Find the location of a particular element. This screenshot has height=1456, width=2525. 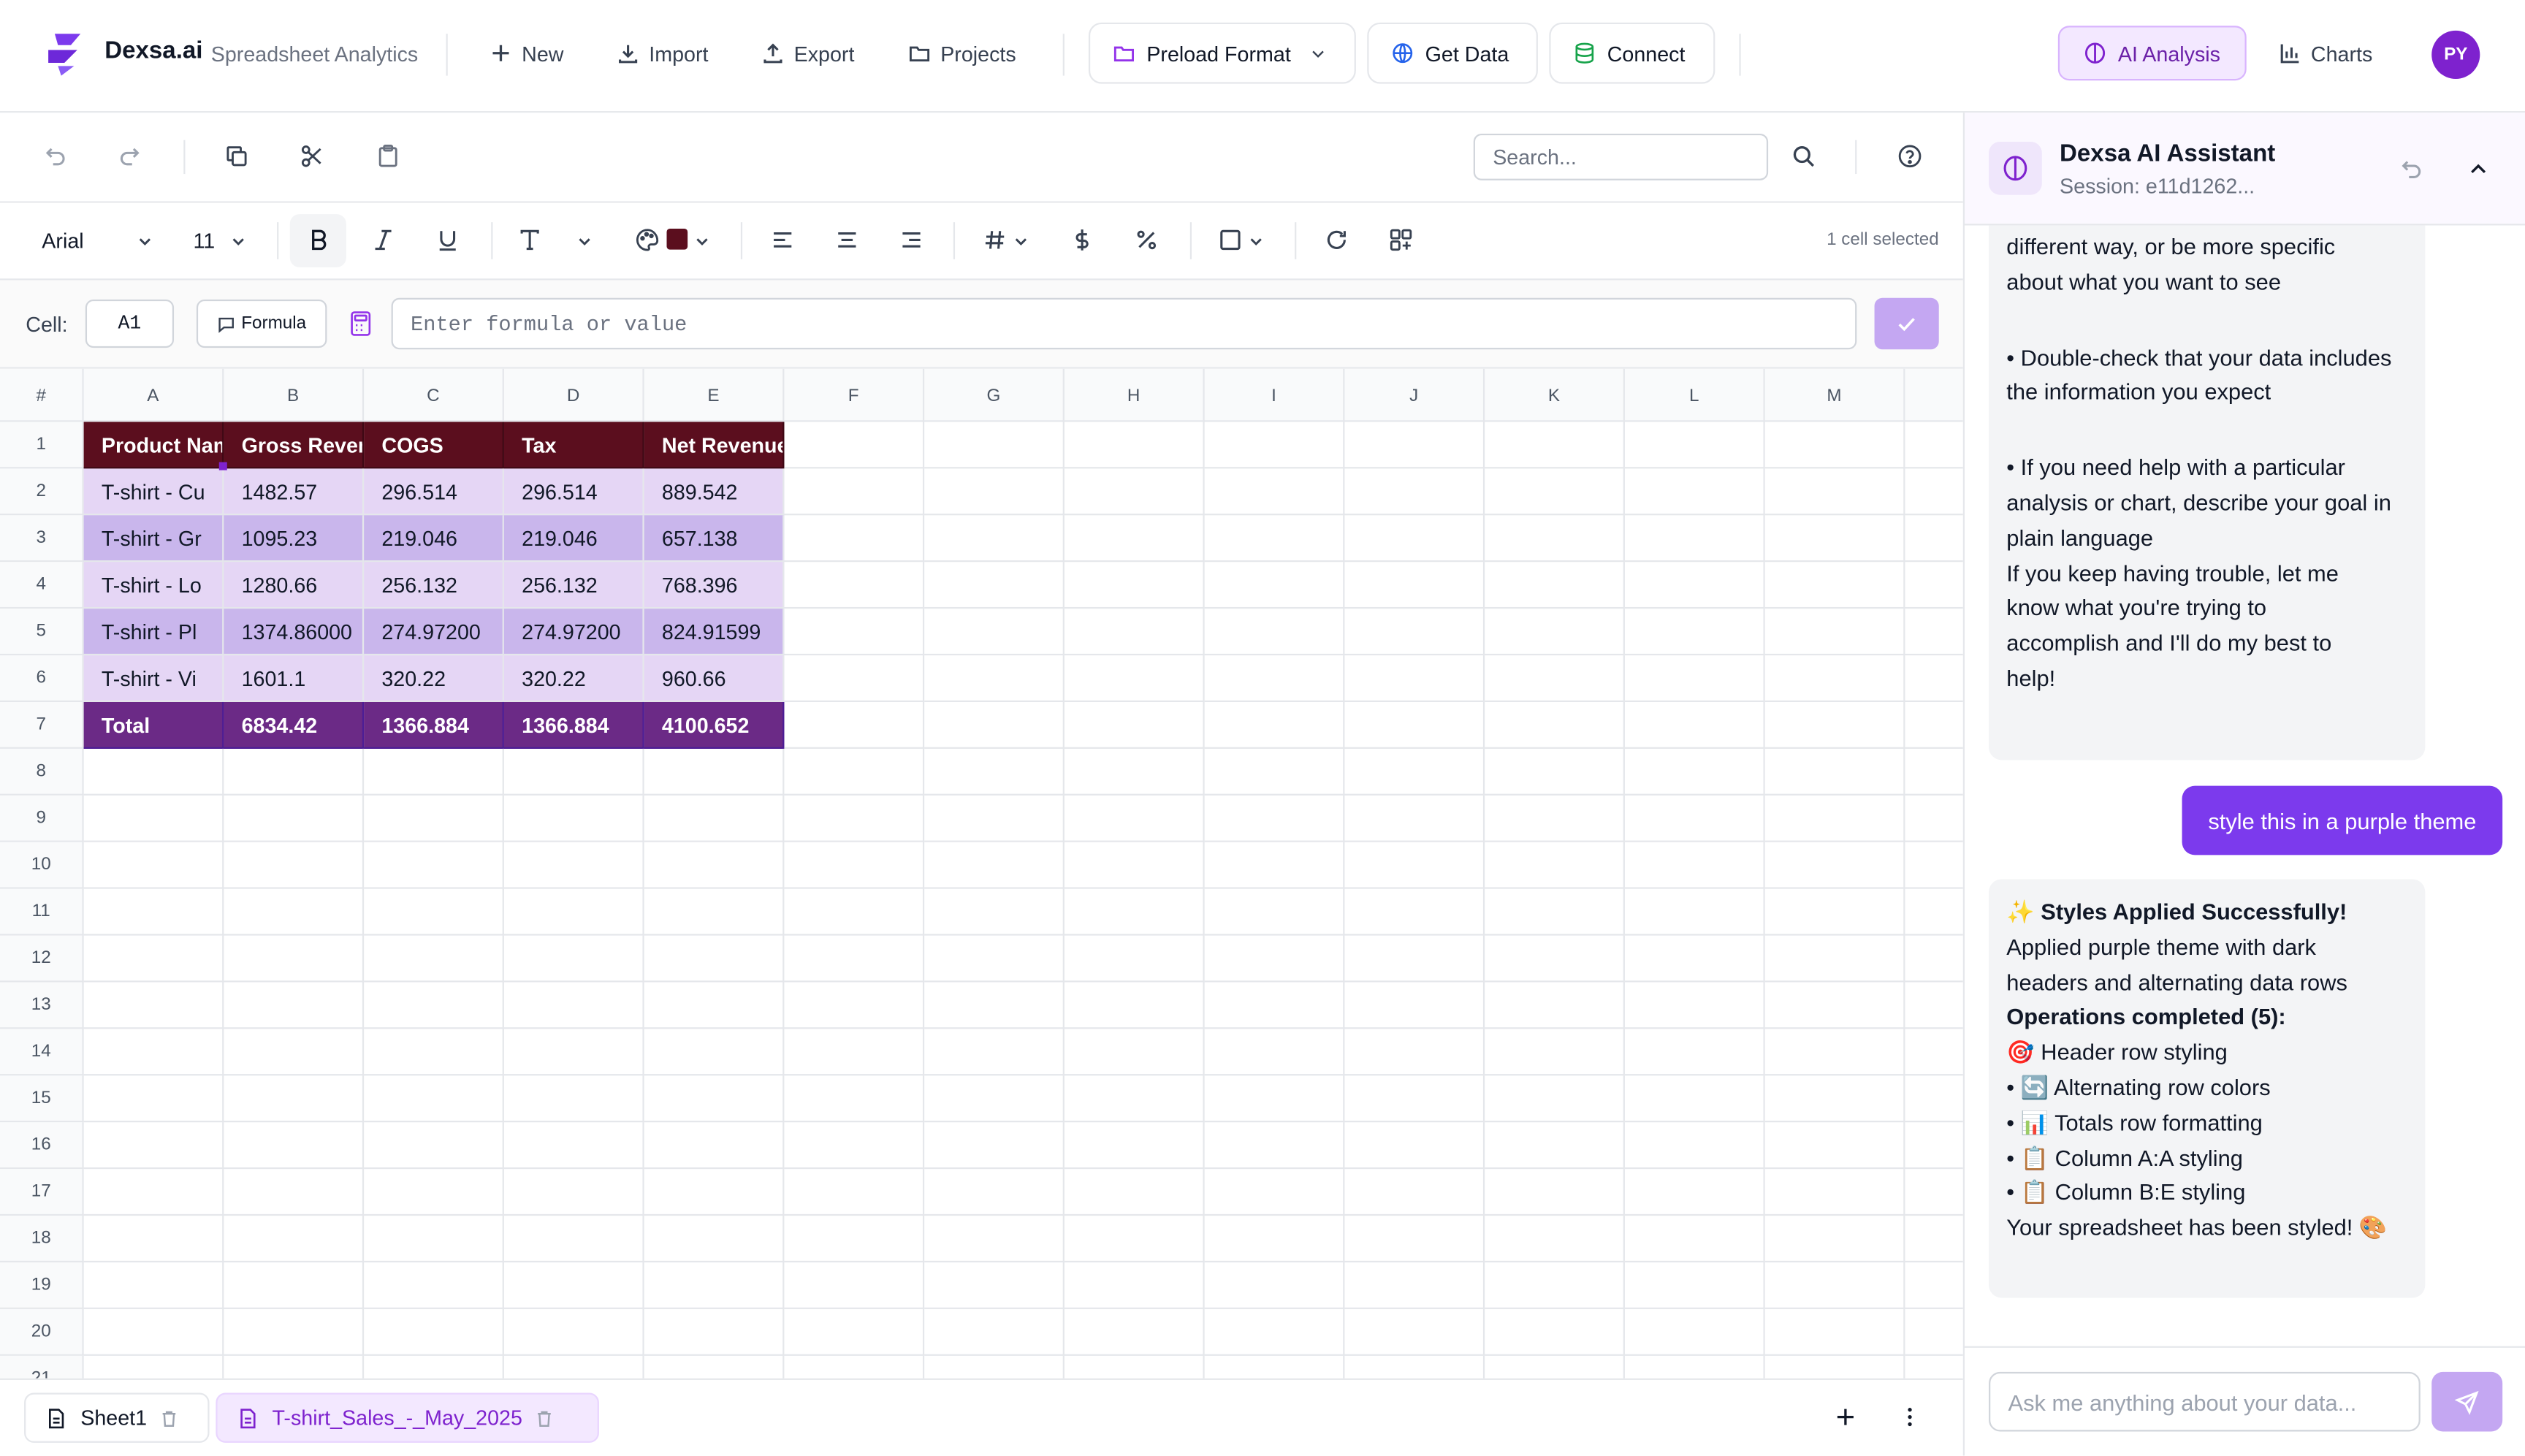

column-header: A is located at coordinates (154, 395).